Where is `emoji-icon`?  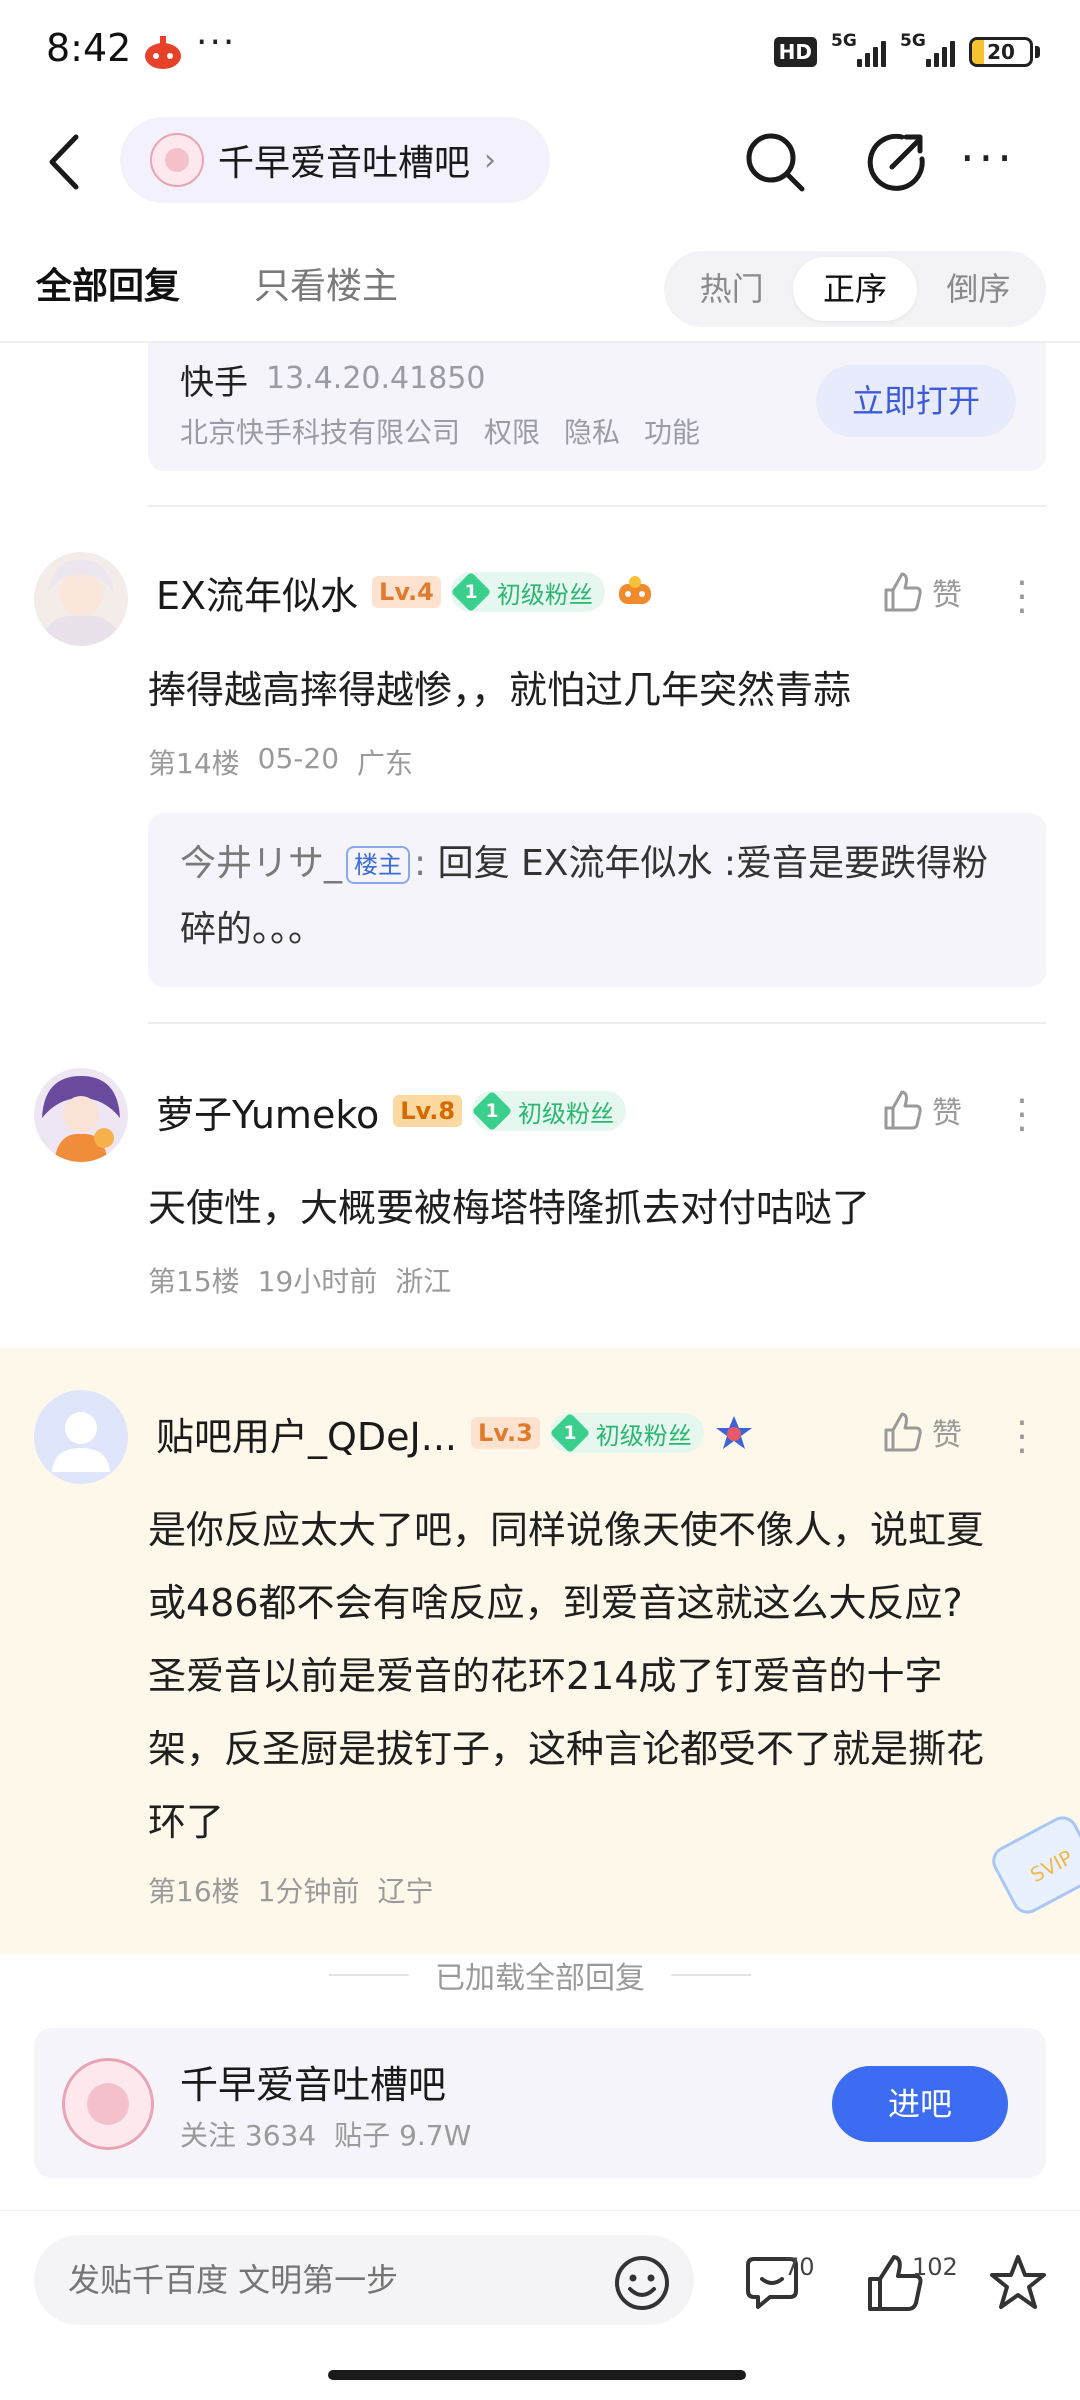 emoji-icon is located at coordinates (642, 2283).